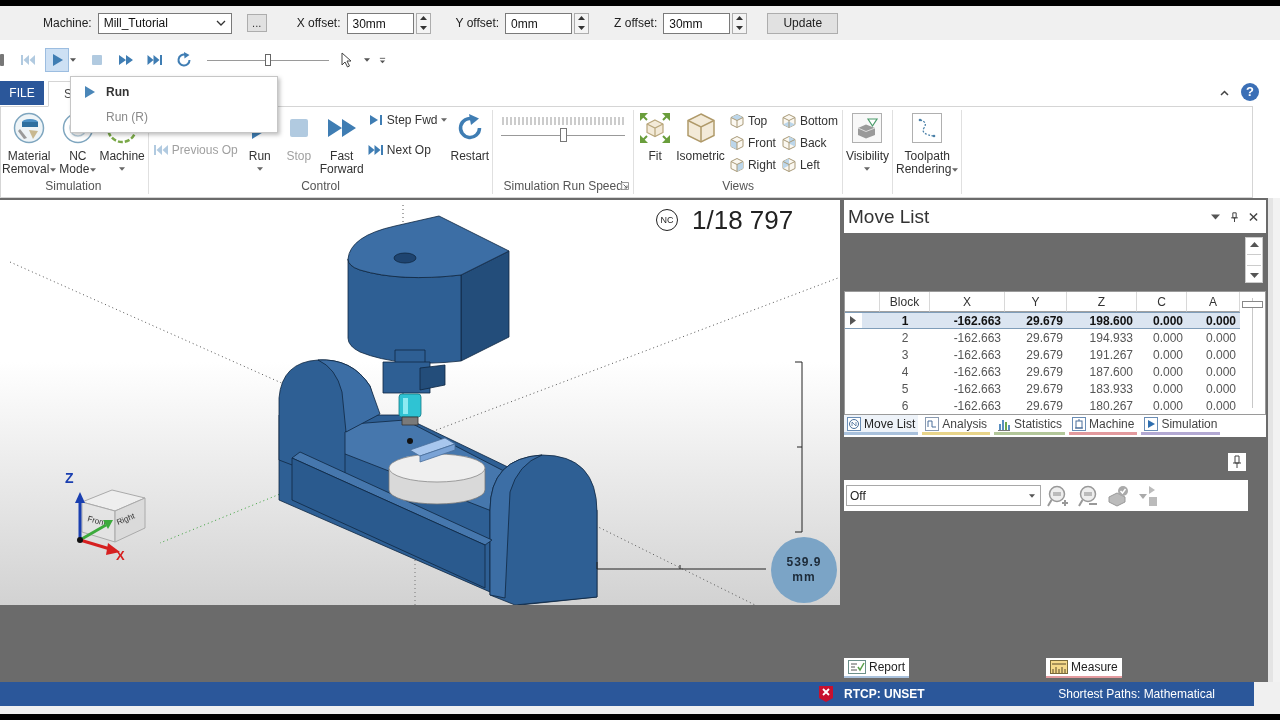  I want to click on group-label: Views, so click(738, 186).